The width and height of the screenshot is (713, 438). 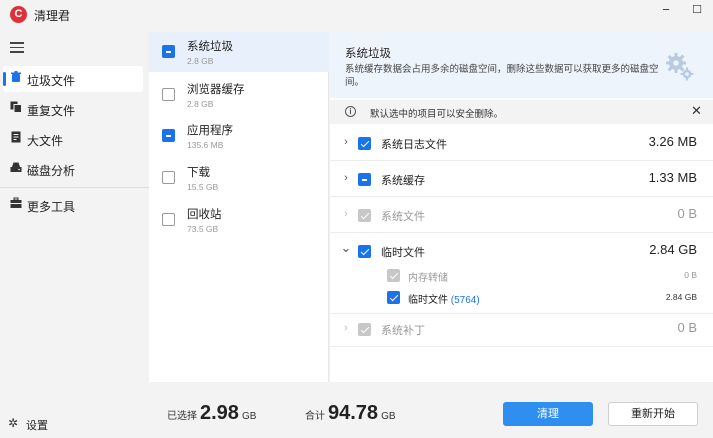 I want to click on category-size: 135.6 MB, so click(x=205, y=145).